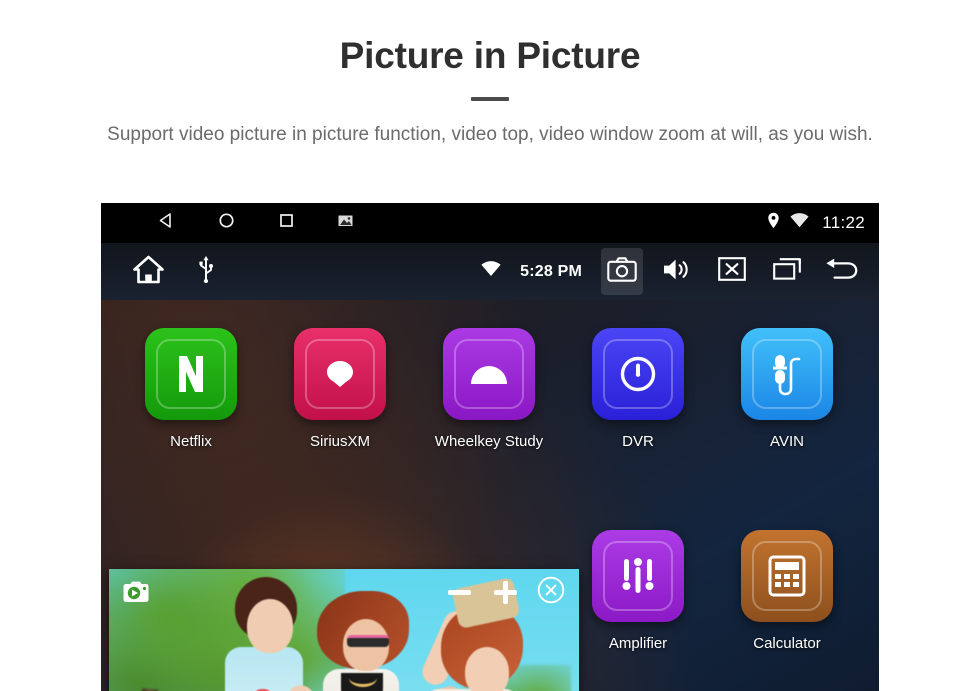  I want to click on app-label: AVIN, so click(787, 441).